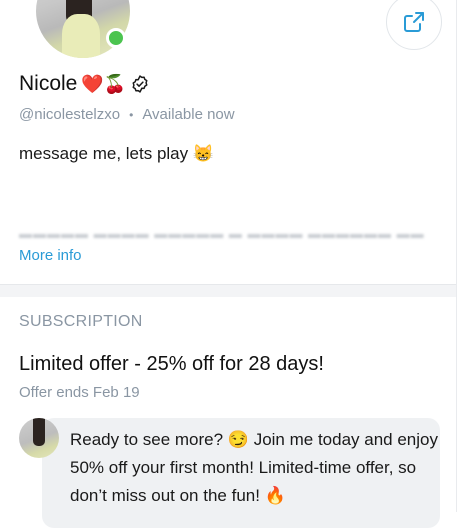 The width and height of the screenshot is (462, 528). What do you see at coordinates (140, 84) in the screenshot?
I see `verified-badge-icon` at bounding box center [140, 84].